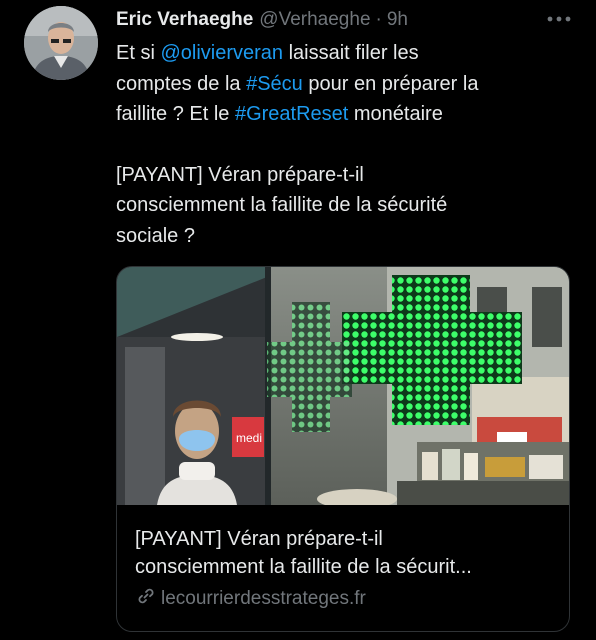  What do you see at coordinates (282, 205) in the screenshot?
I see `text-span: consciemment la faillite de la sécurité` at bounding box center [282, 205].